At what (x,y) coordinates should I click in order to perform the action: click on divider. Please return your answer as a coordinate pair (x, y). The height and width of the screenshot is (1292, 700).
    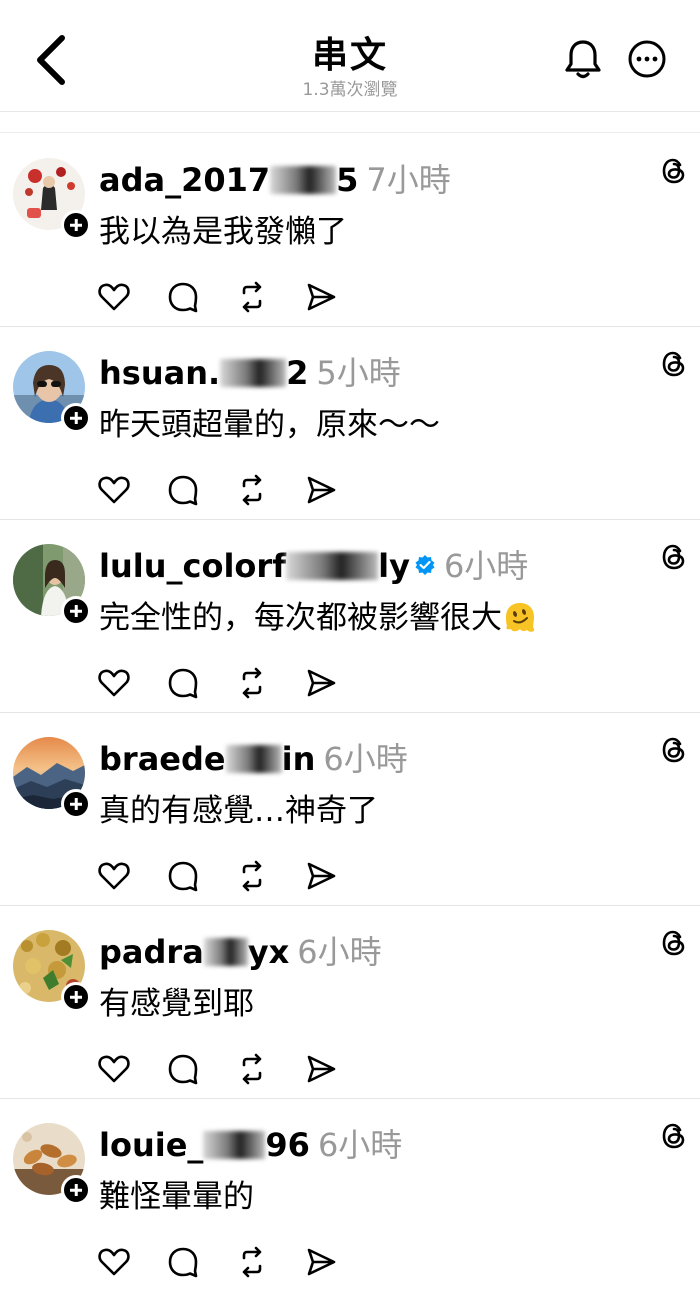
    Looking at the image, I should click on (350, 132).